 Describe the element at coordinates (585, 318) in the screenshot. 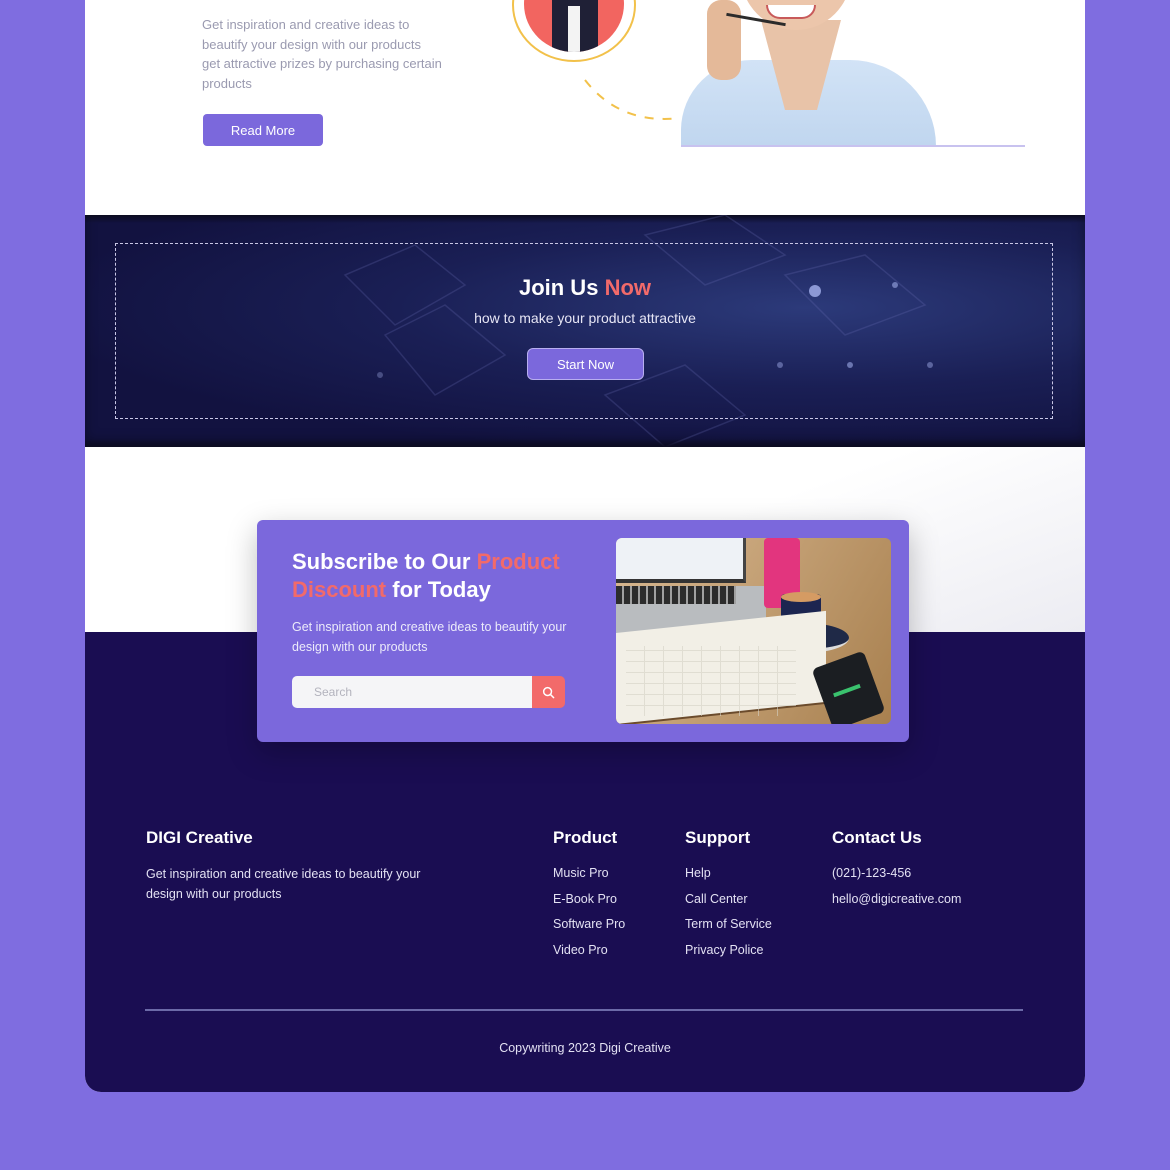

I see `join-subtitle: how to make your product attractive` at that location.